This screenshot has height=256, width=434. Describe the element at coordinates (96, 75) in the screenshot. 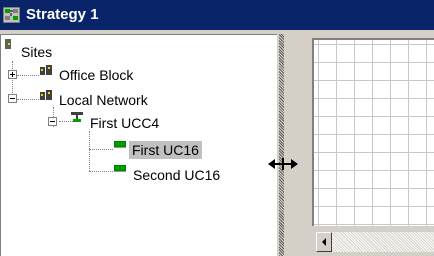

I see `tree-item-office-block: Office Block` at that location.